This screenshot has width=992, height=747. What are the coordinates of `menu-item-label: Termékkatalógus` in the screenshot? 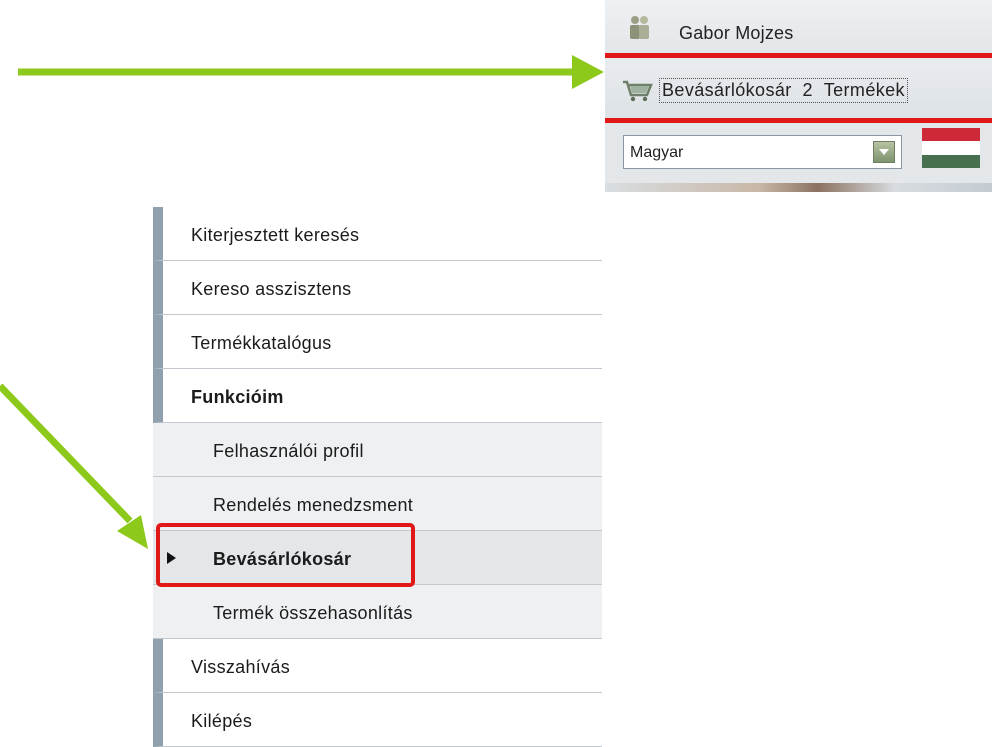 It's located at (261, 343).